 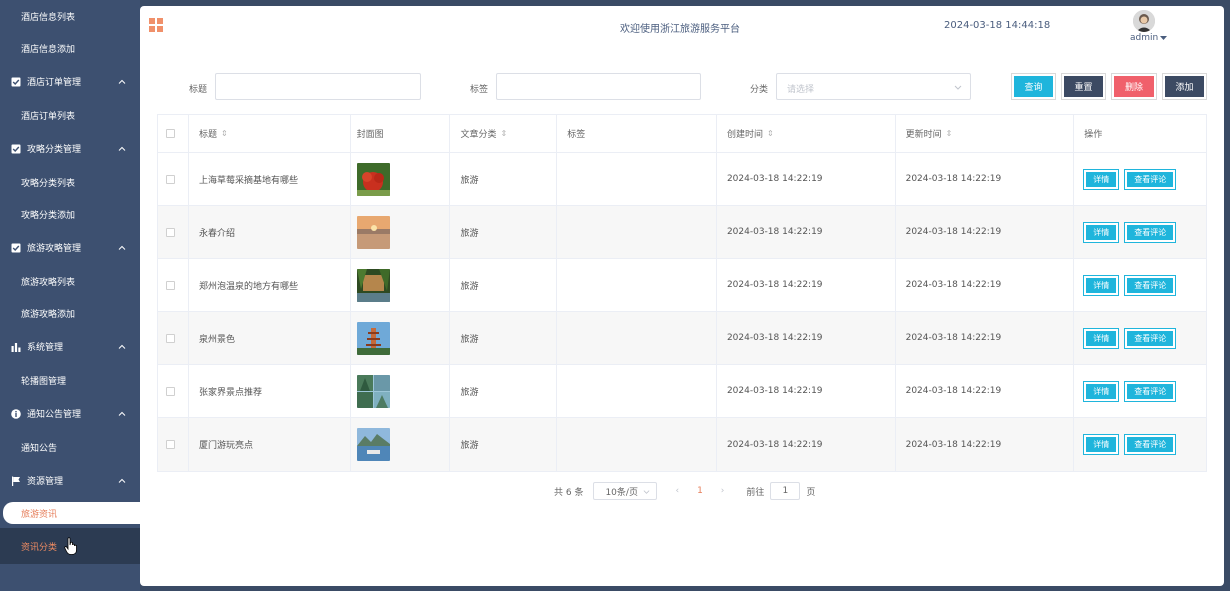 What do you see at coordinates (270, 133) in the screenshot?
I see `header-title: 标题 ⇕` at bounding box center [270, 133].